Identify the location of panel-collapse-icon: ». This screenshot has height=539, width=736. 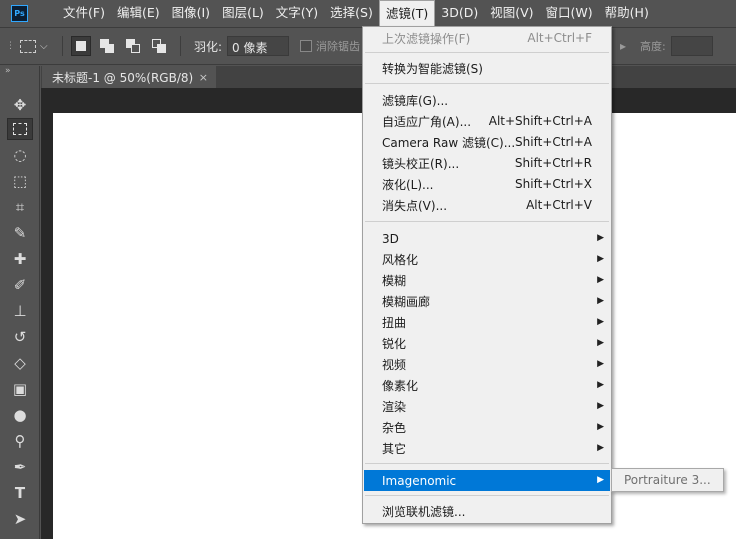
(7, 71).